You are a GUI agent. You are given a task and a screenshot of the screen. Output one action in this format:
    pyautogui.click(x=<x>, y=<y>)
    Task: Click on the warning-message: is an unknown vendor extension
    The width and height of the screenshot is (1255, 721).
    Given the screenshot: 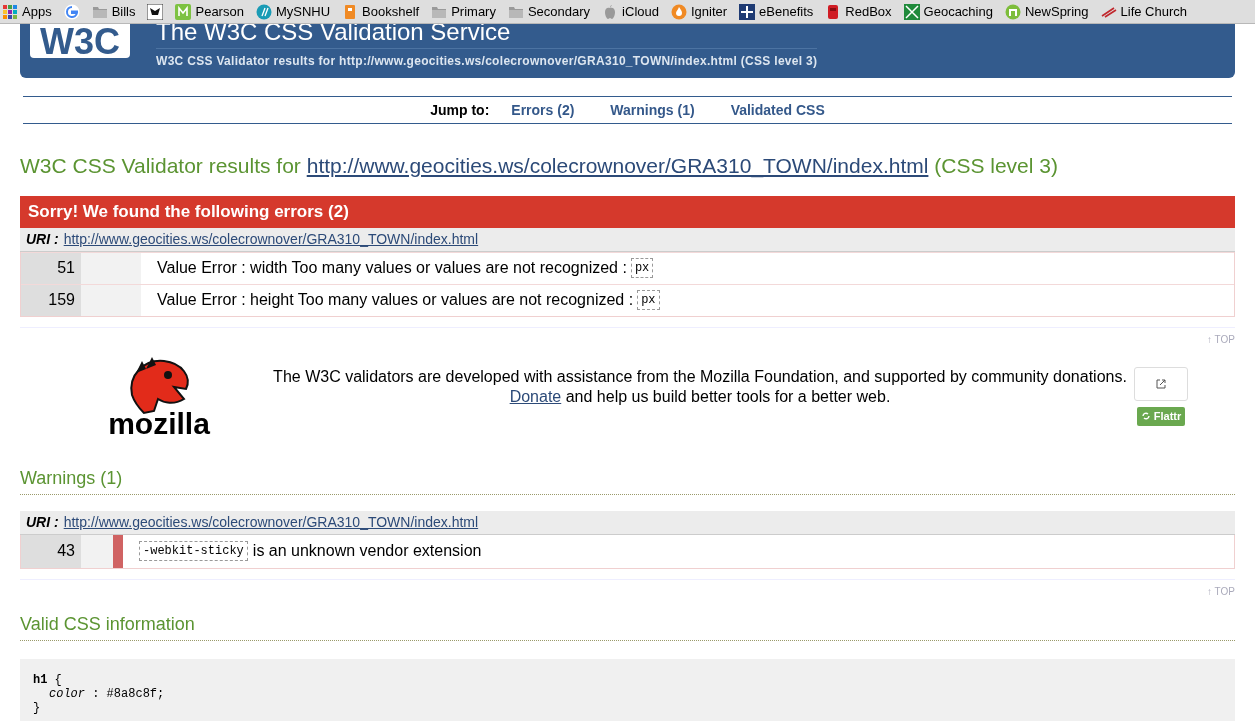 What is the action you would take?
    pyautogui.click(x=367, y=551)
    